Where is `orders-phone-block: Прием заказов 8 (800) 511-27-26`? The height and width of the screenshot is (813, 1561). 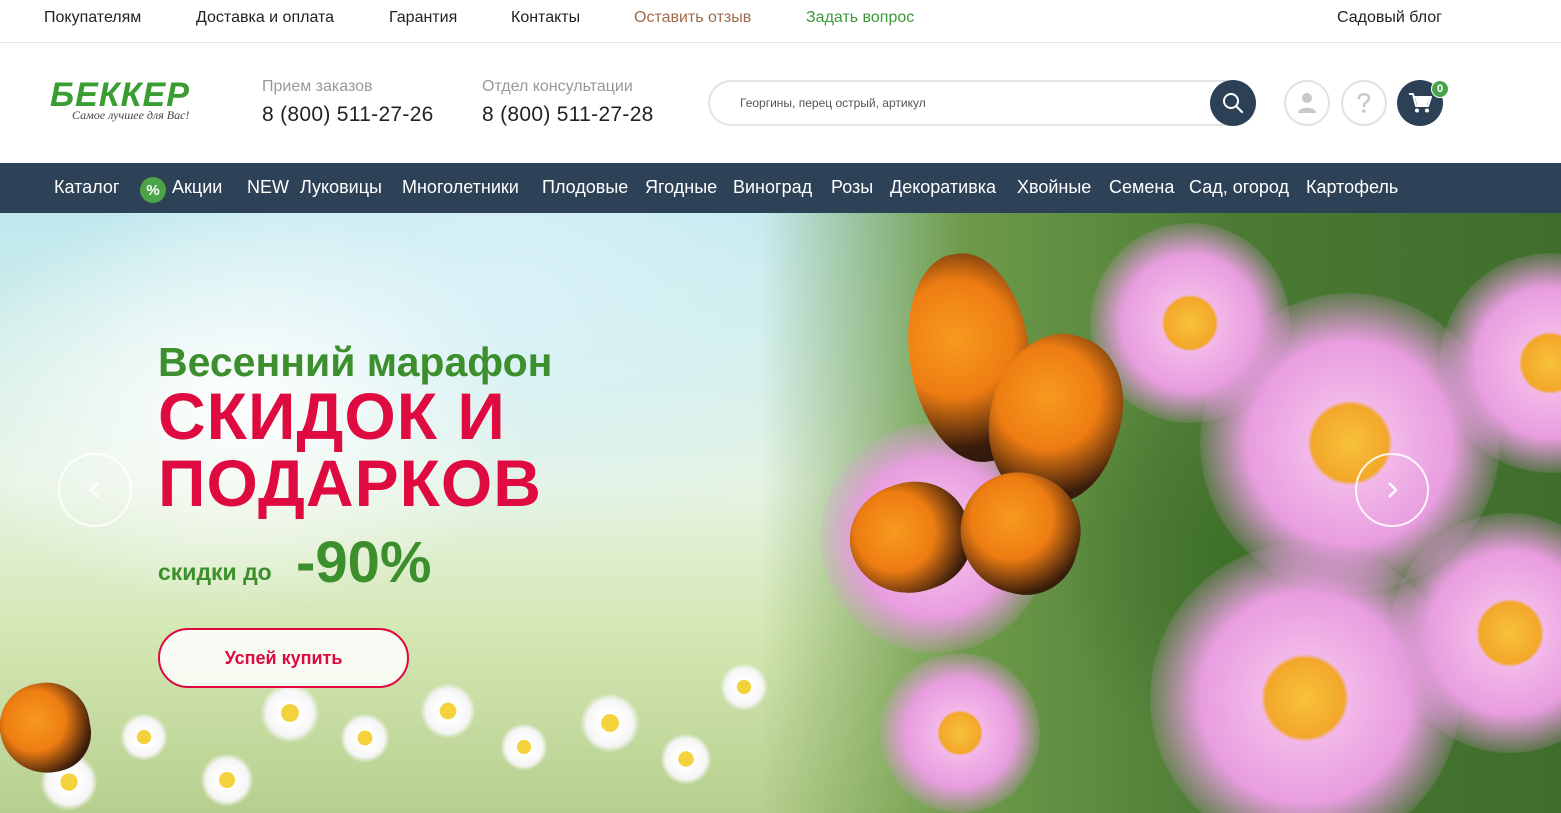 orders-phone-block: Прием заказов 8 (800) 511-27-26 is located at coordinates (348, 102).